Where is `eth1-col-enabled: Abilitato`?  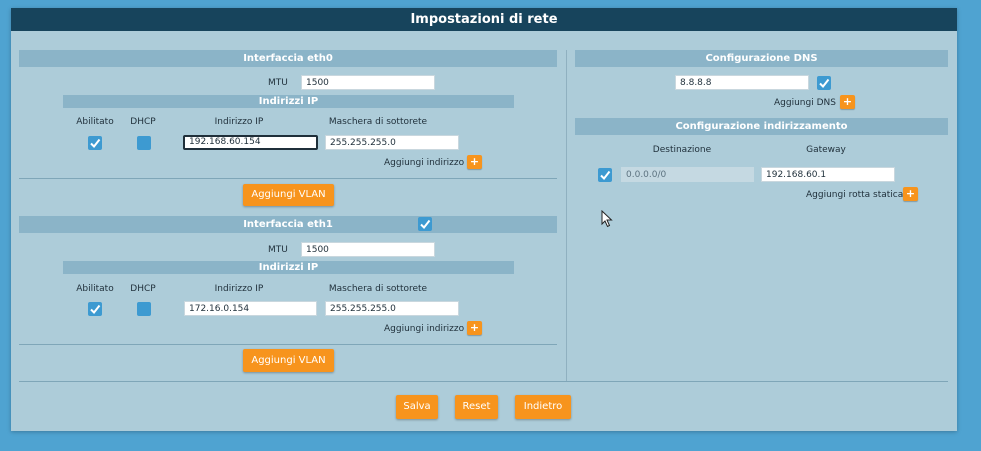 eth1-col-enabled: Abilitato is located at coordinates (95, 289).